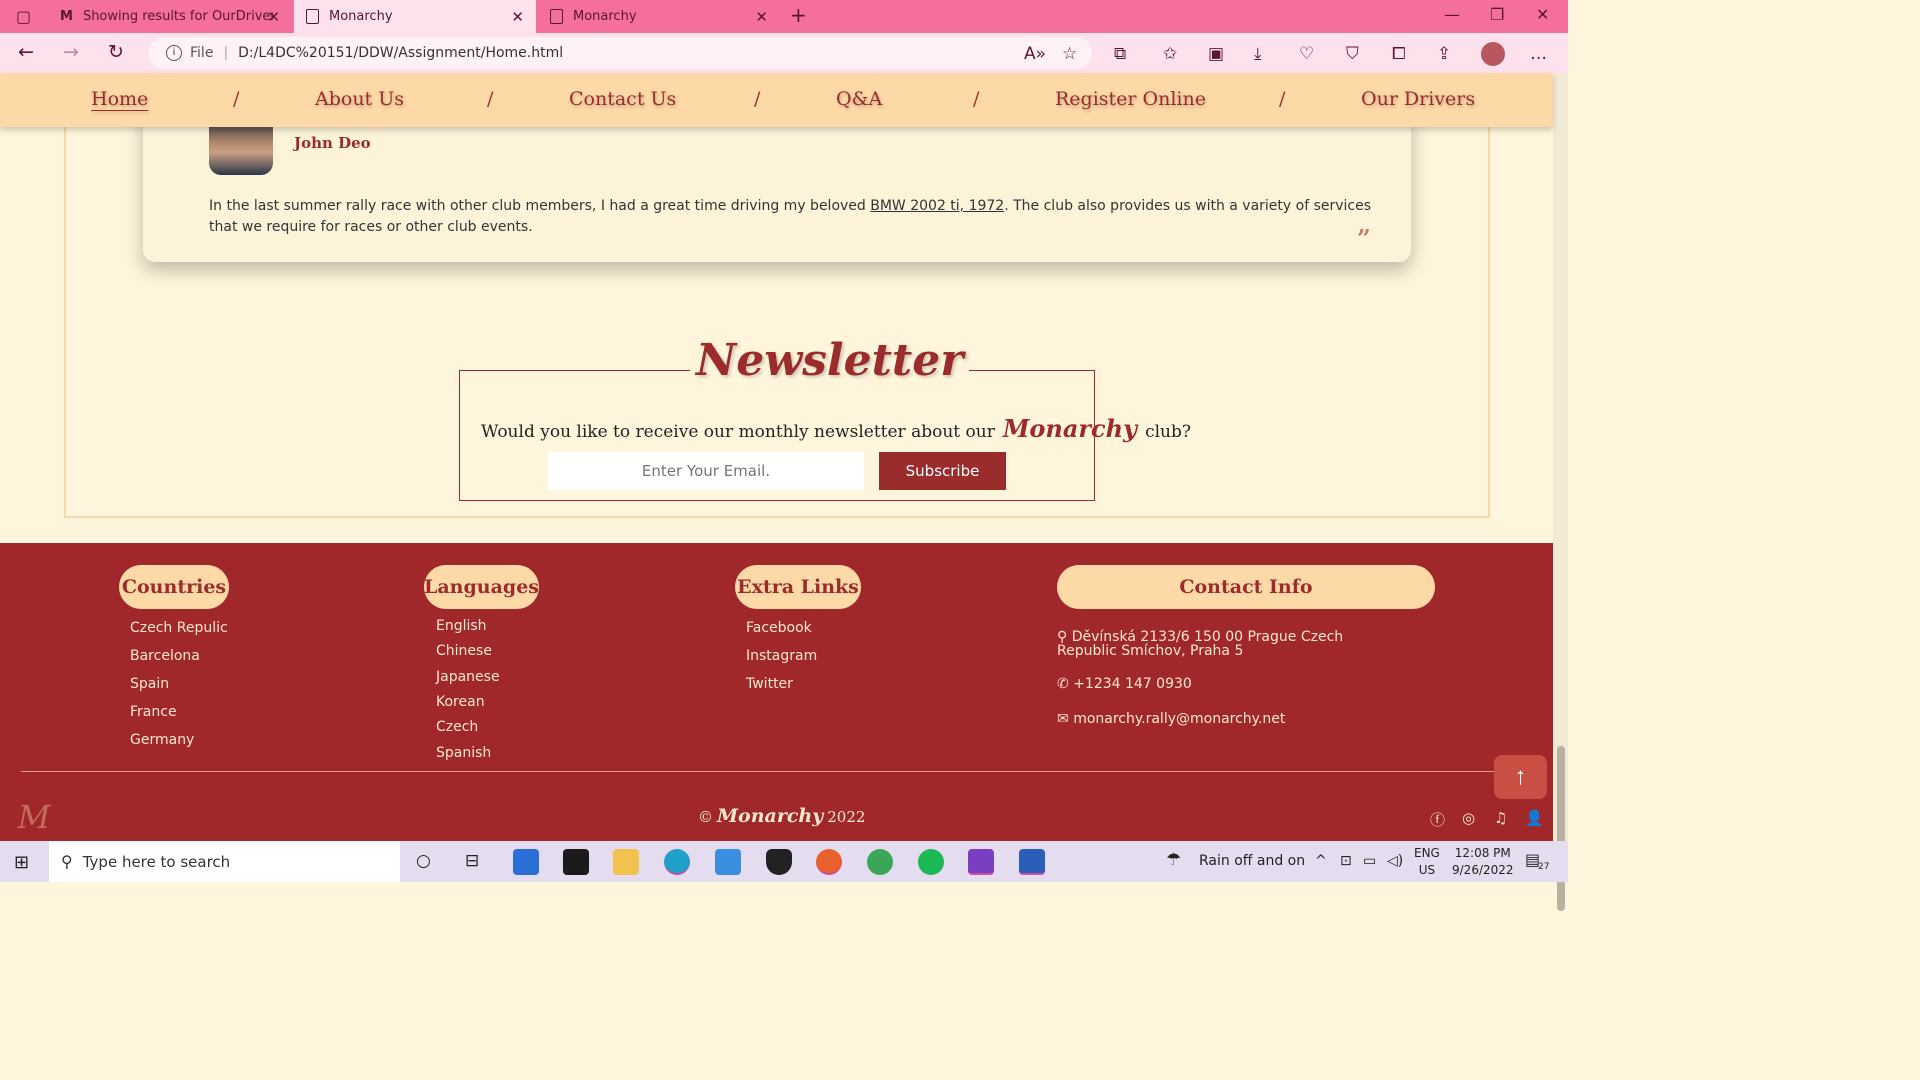 Image resolution: width=1920 pixels, height=1080 pixels. Describe the element at coordinates (149, 684) in the screenshot. I see `country-link: Spain` at that location.